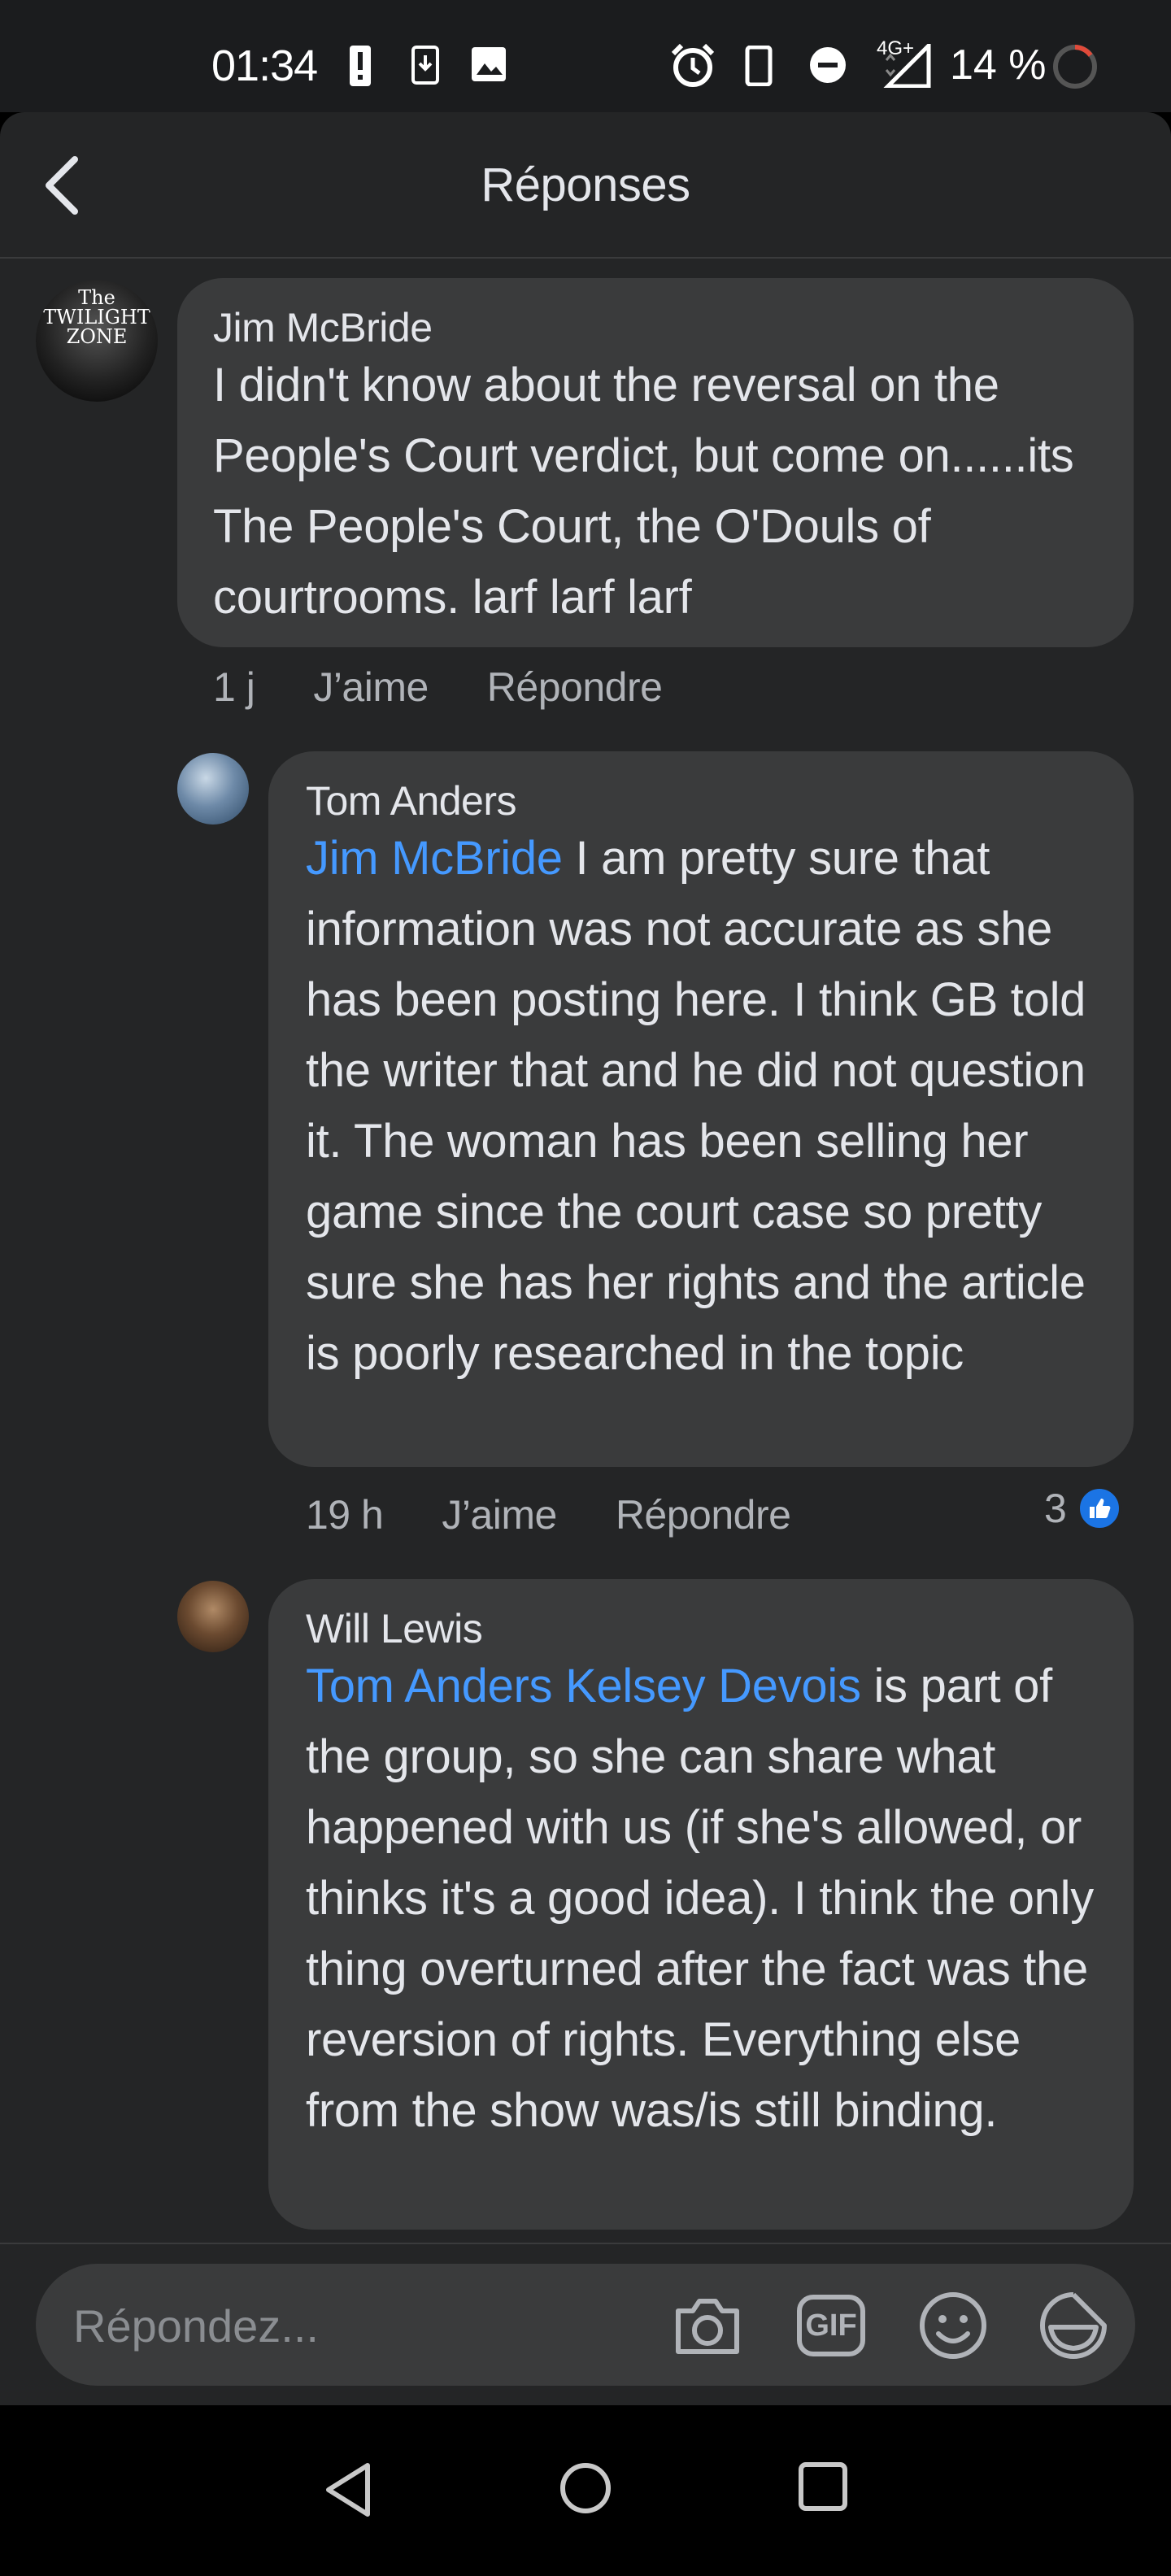  I want to click on comment-time: 19 h, so click(345, 1515).